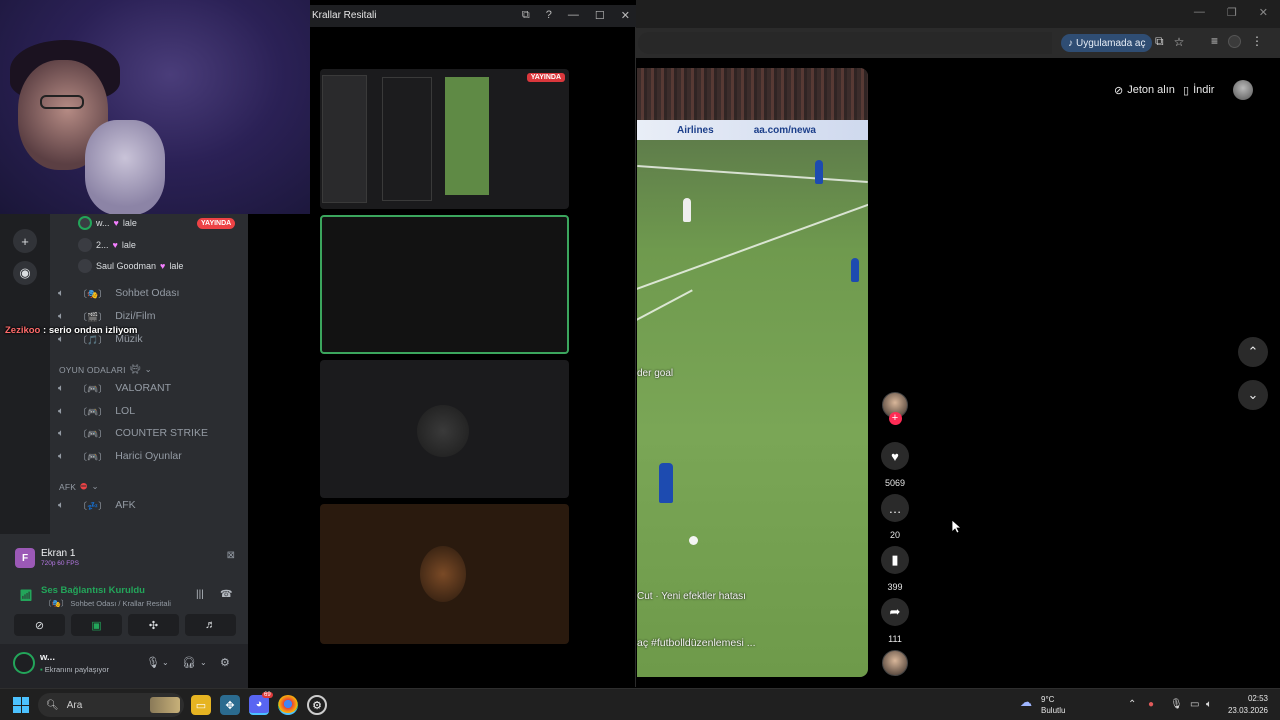  Describe the element at coordinates (97, 505) in the screenshot. I see `voice-channel: 🔈︎ 〔💤〕 AFK` at that location.